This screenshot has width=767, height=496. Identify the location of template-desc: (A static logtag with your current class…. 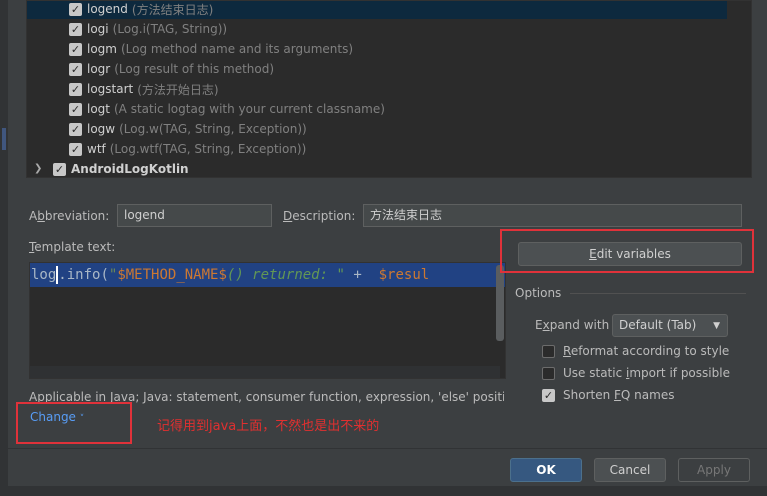
(249, 109).